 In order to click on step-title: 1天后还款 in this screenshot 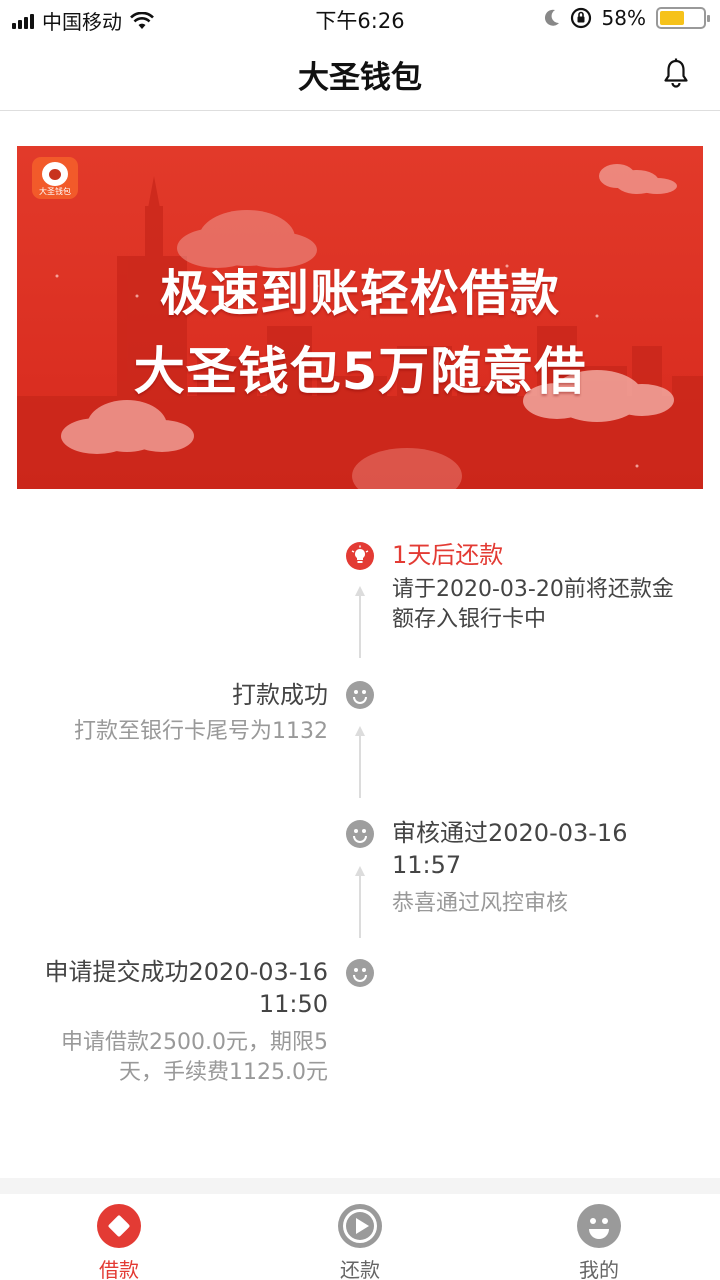, I will do `click(448, 555)`.